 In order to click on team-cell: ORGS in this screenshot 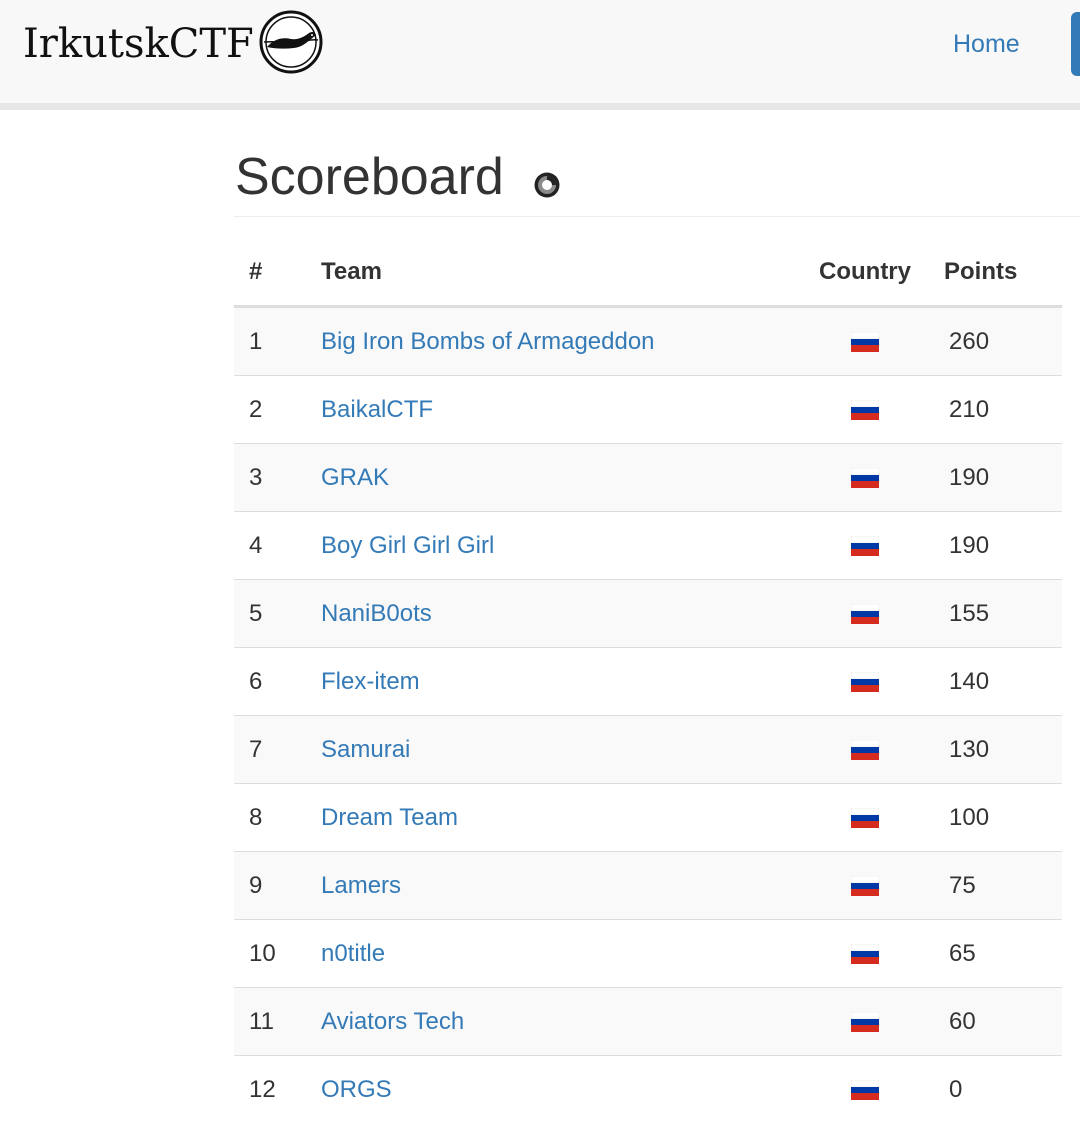, I will do `click(561, 1089)`.